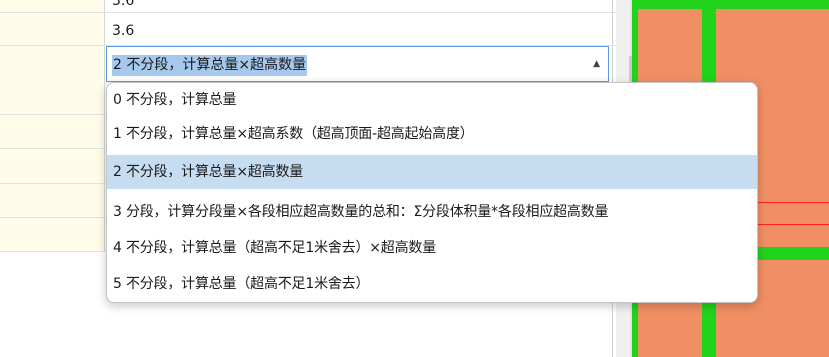  Describe the element at coordinates (432, 248) in the screenshot. I see `dropdown-option: 4 不分段，计算总量（超高不足1米舍去）×超高数量` at that location.